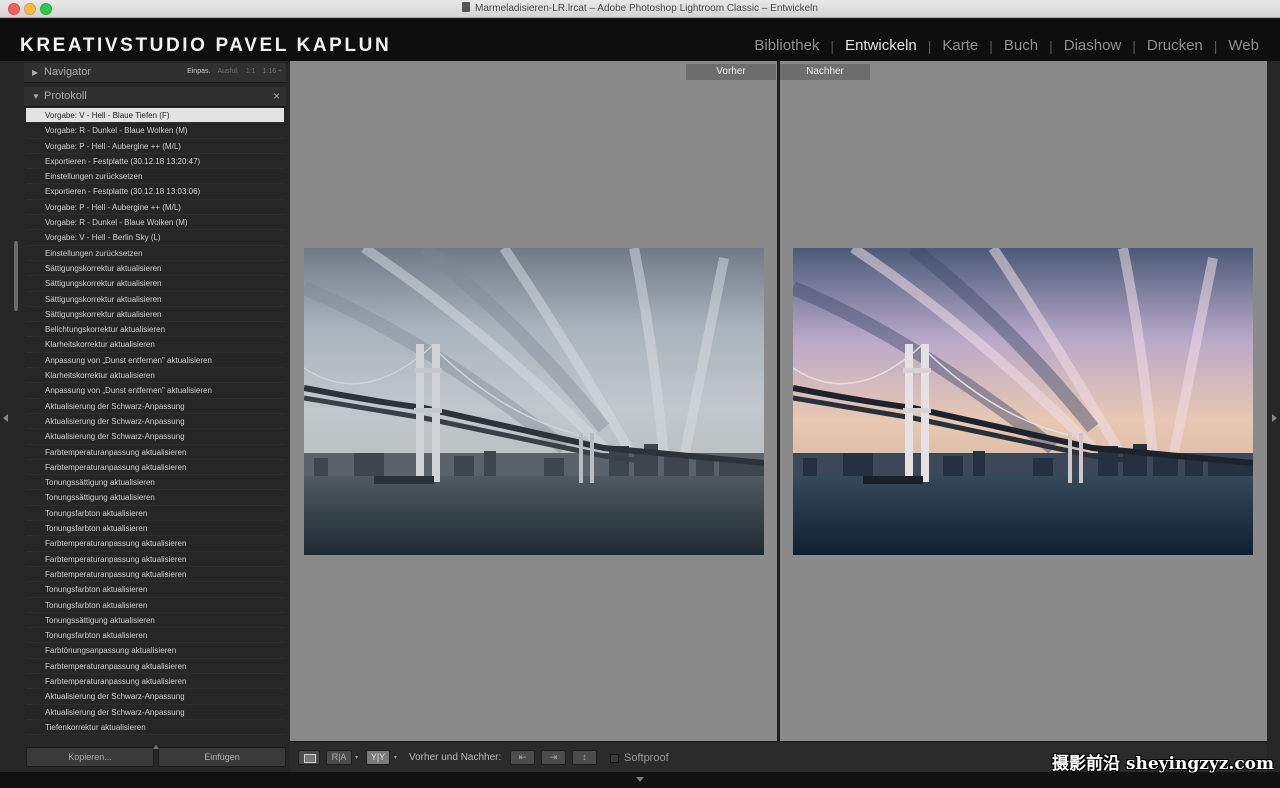  Describe the element at coordinates (155, 728) in the screenshot. I see `history-item: Tiefenkorrektur aktualisieren` at that location.